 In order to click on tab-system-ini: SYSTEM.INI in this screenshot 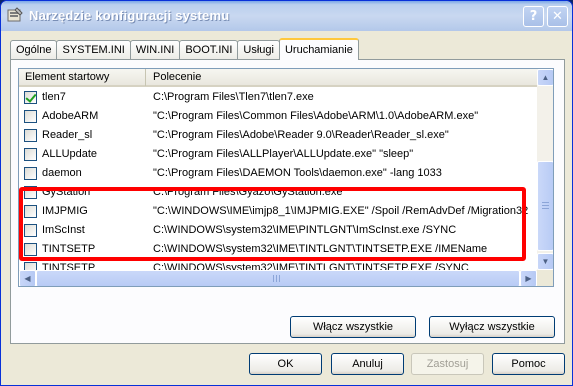, I will do `click(93, 50)`.